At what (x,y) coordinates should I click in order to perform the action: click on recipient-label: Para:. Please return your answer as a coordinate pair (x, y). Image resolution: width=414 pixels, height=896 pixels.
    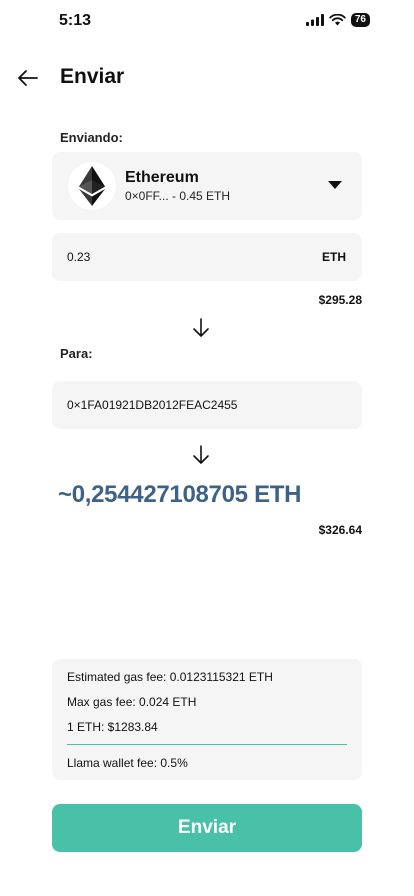
    Looking at the image, I should click on (76, 353).